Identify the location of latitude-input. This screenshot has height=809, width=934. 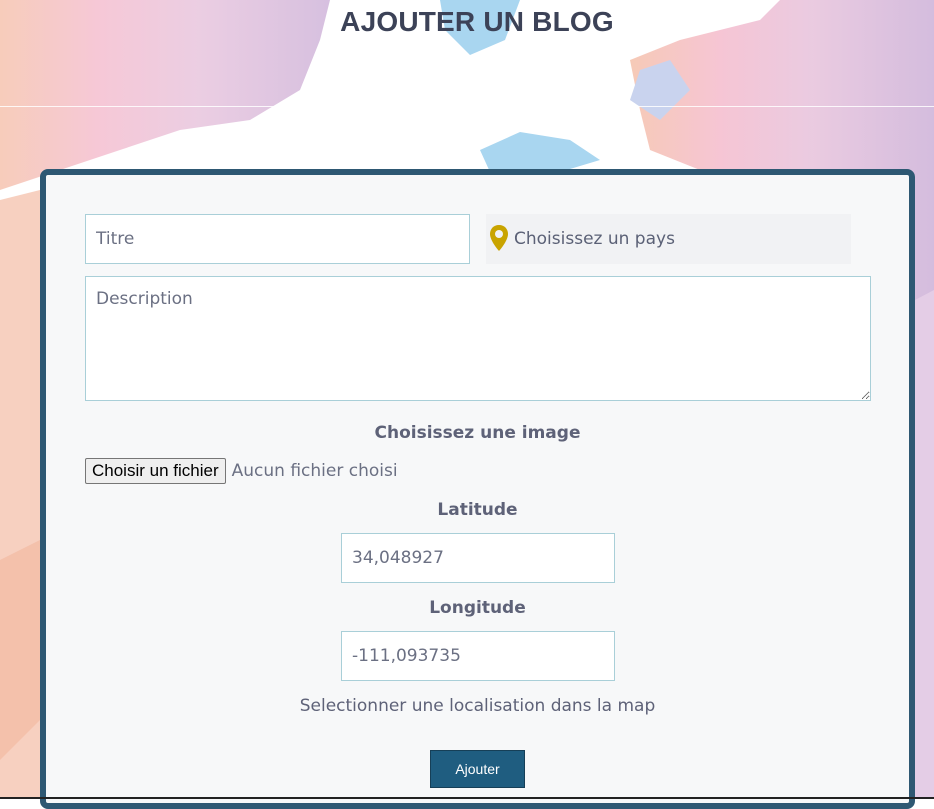
(478, 558).